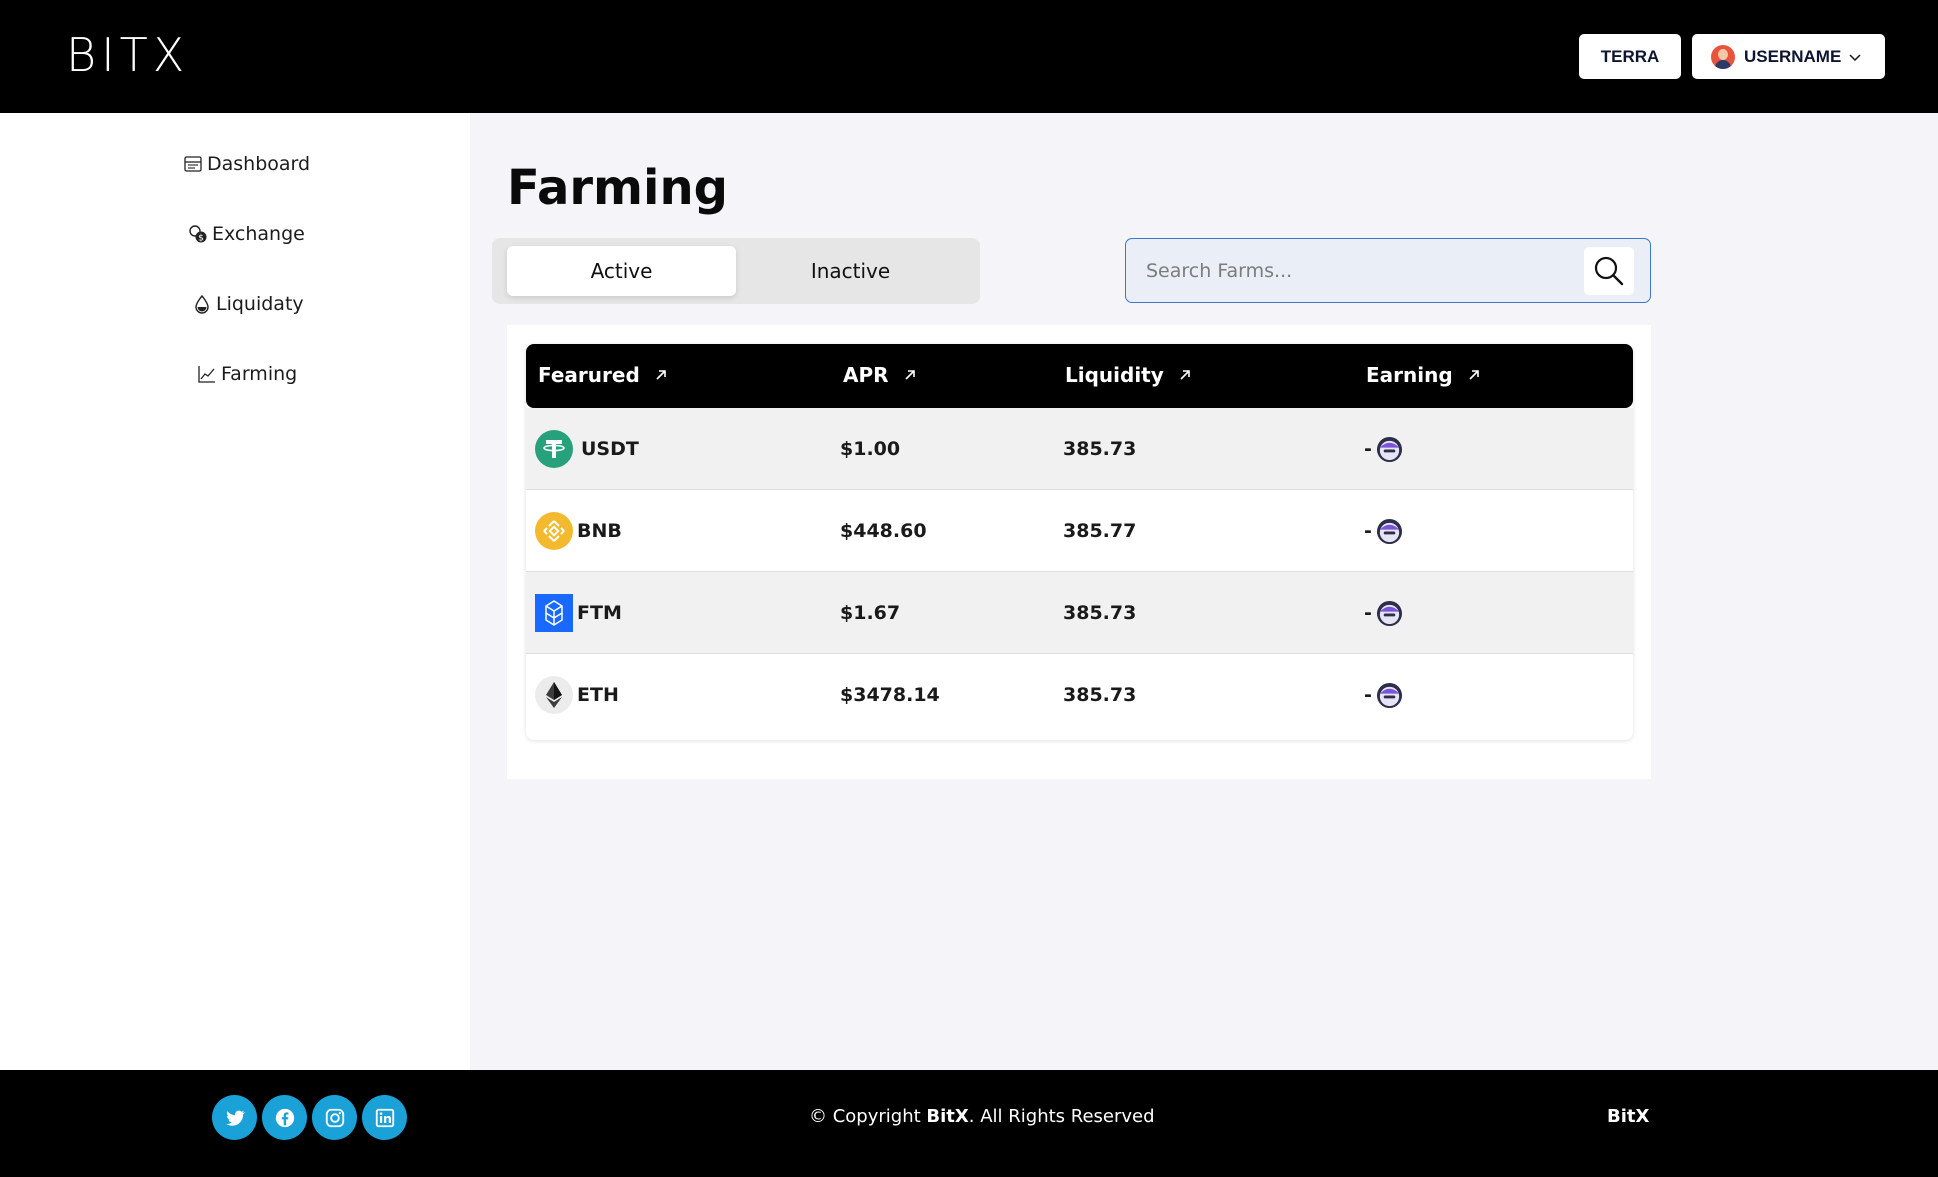 This screenshot has width=1938, height=1177. I want to click on ethereum-icon, so click(554, 695).